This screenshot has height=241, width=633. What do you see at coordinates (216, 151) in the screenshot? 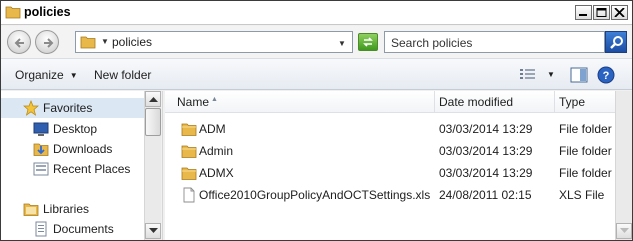
I see `file-name: Admin` at bounding box center [216, 151].